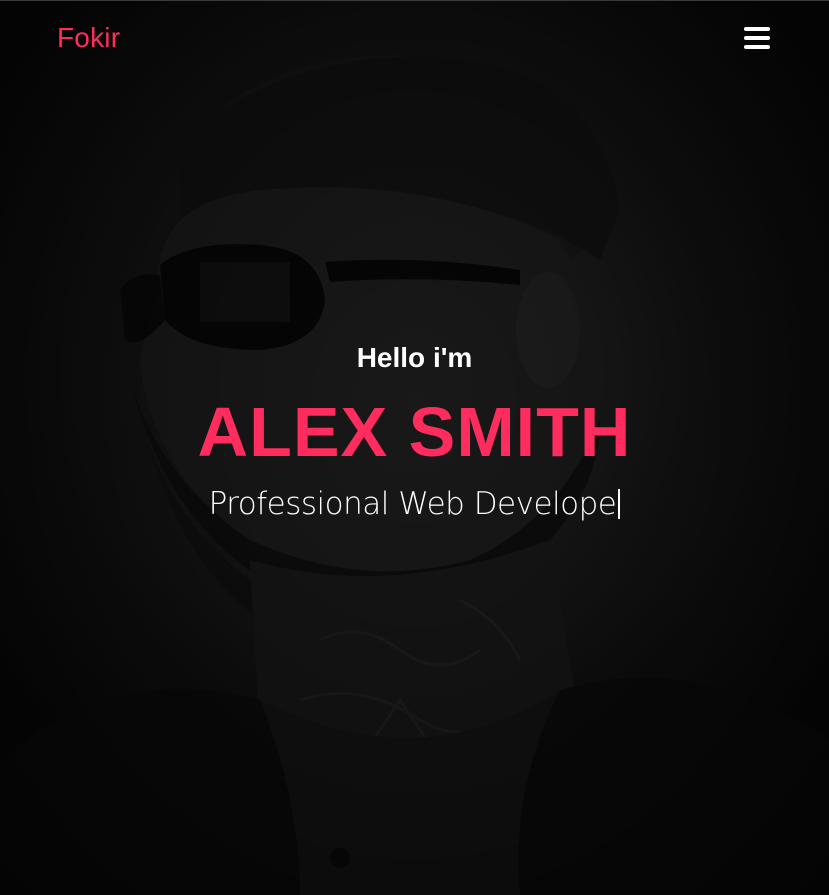 The width and height of the screenshot is (829, 895). I want to click on top-border, so click(414, 0).